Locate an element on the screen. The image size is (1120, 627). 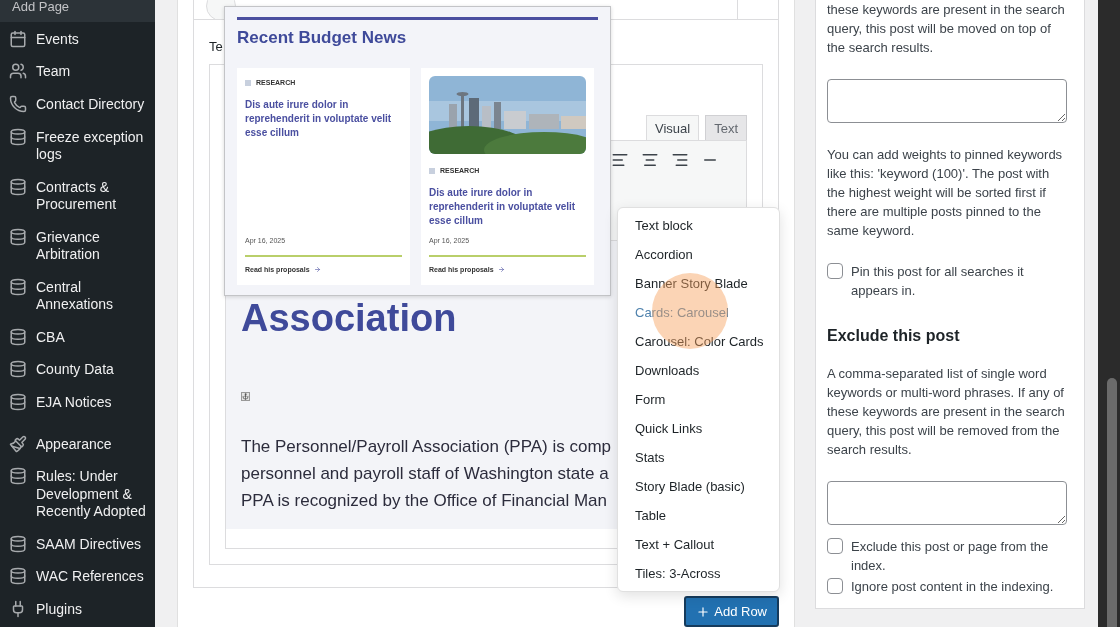
sidebar-item: Events is located at coordinates (77, 39).